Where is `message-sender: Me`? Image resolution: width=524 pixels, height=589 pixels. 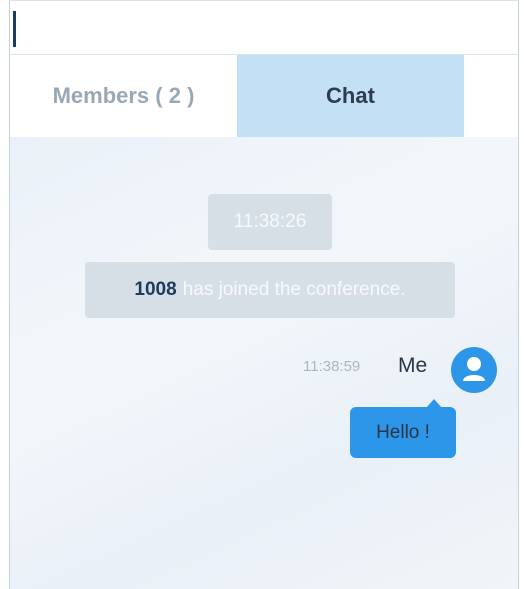
message-sender: Me is located at coordinates (413, 365).